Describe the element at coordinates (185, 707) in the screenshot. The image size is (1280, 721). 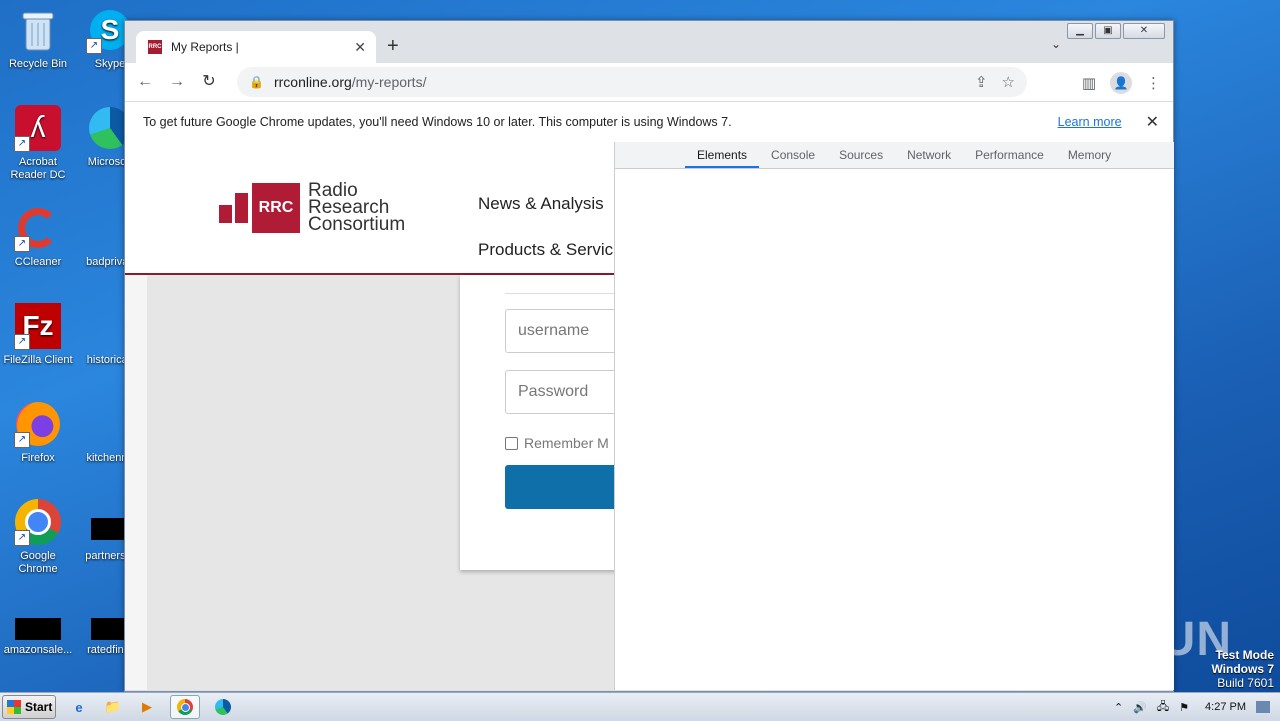
I see `chrome-taskbar-icon` at that location.